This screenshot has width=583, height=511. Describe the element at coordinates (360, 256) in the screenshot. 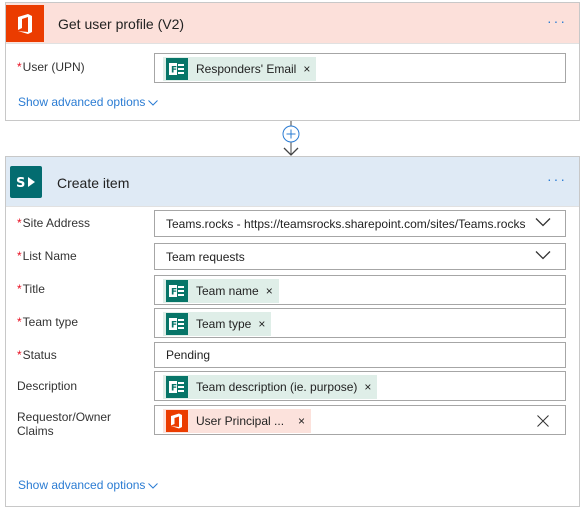

I see `list-name-dropdown: Team requests` at that location.